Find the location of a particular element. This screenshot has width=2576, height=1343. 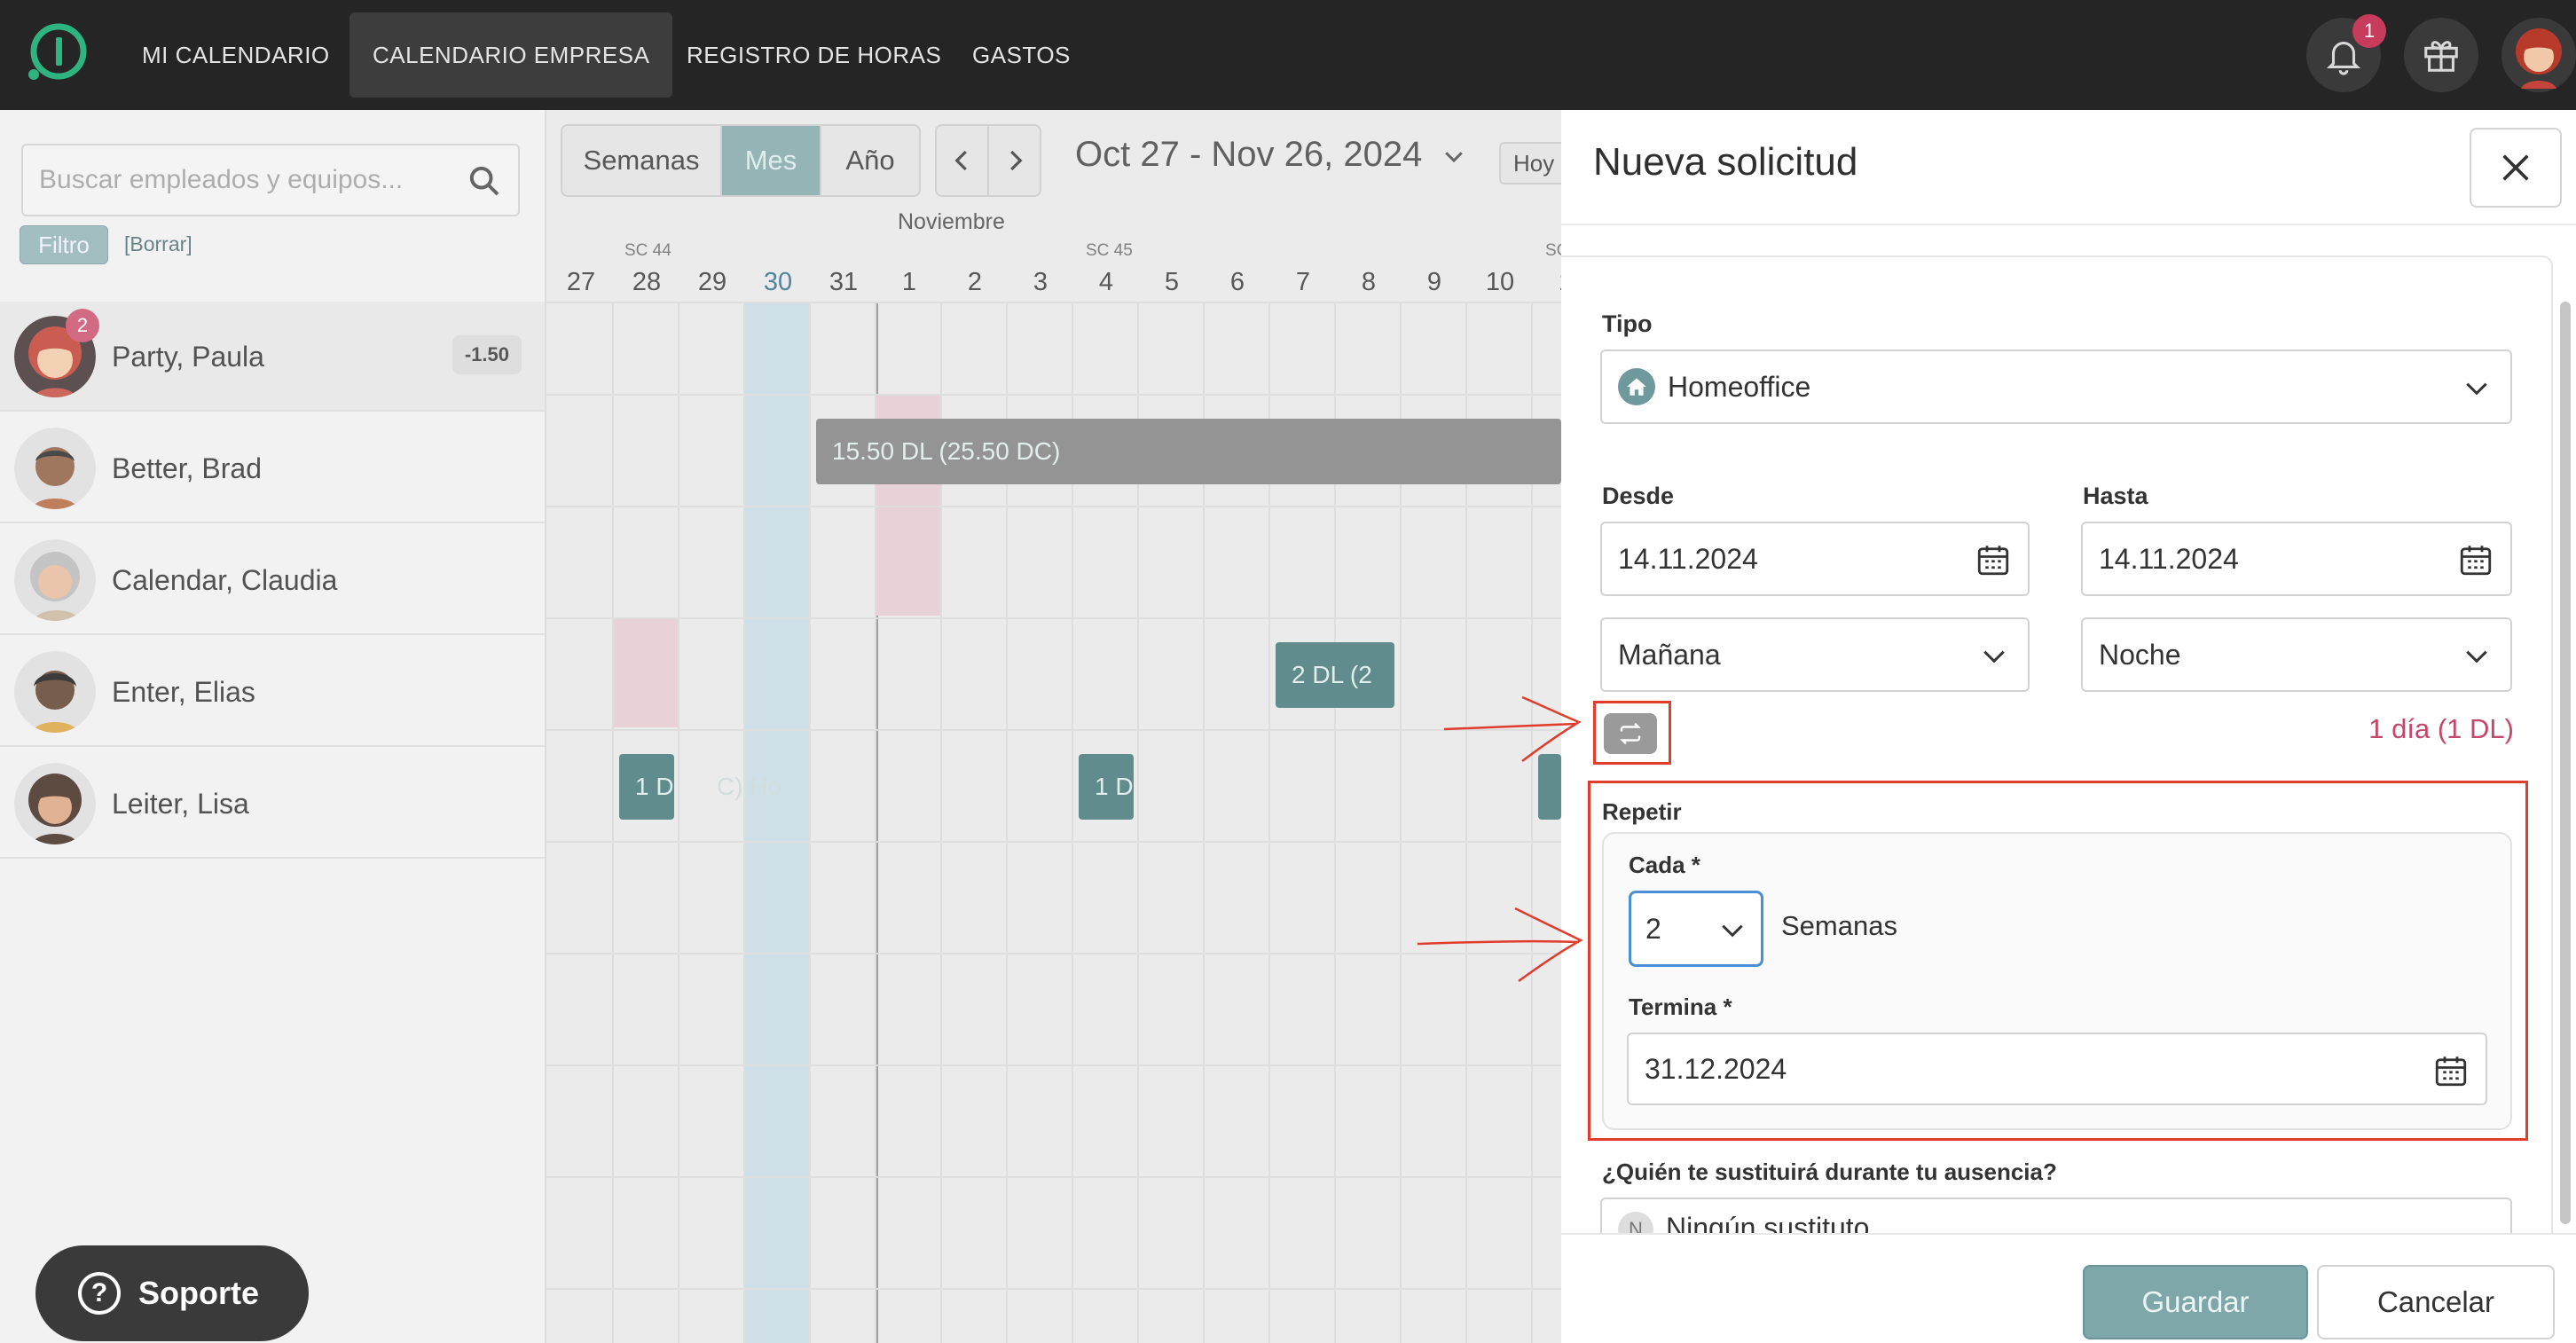

repeat-toggle-button is located at coordinates (1630, 733).